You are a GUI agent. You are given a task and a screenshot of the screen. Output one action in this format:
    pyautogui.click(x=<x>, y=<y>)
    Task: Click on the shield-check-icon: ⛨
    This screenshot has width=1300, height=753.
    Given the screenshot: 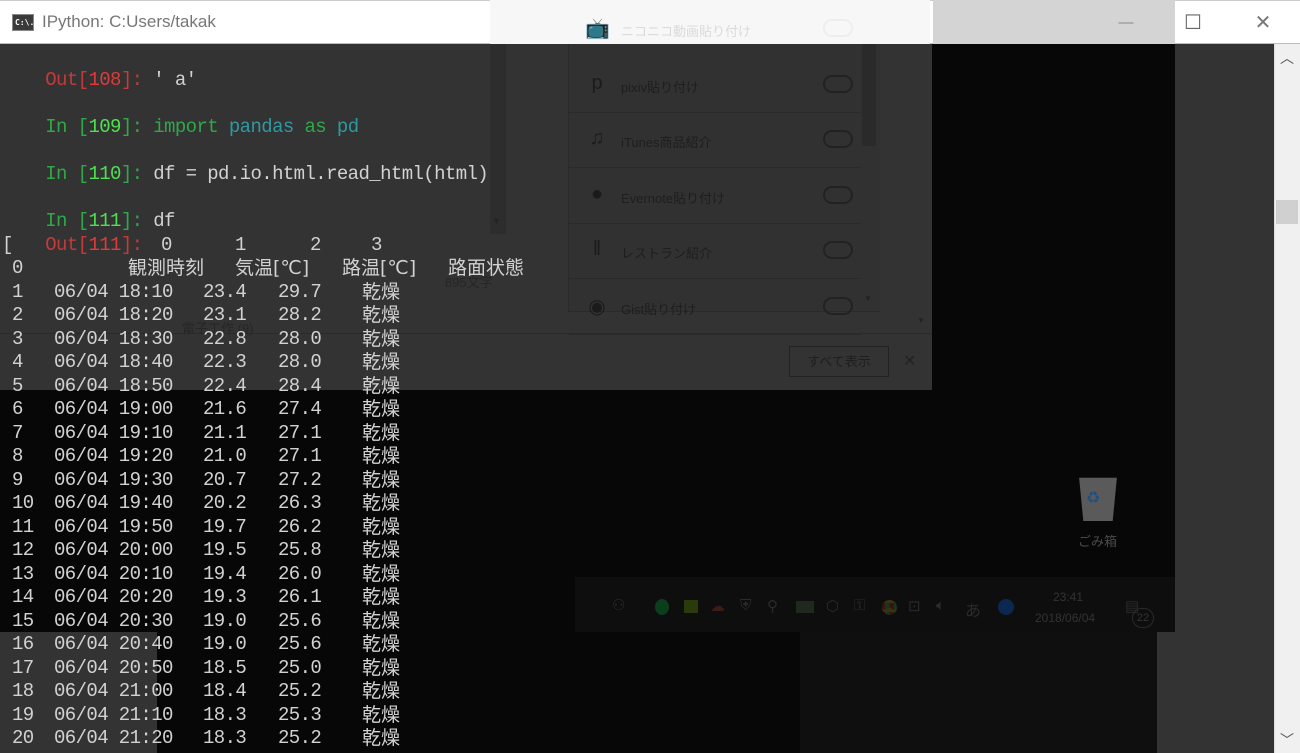 What is the action you would take?
    pyautogui.click(x=745, y=605)
    